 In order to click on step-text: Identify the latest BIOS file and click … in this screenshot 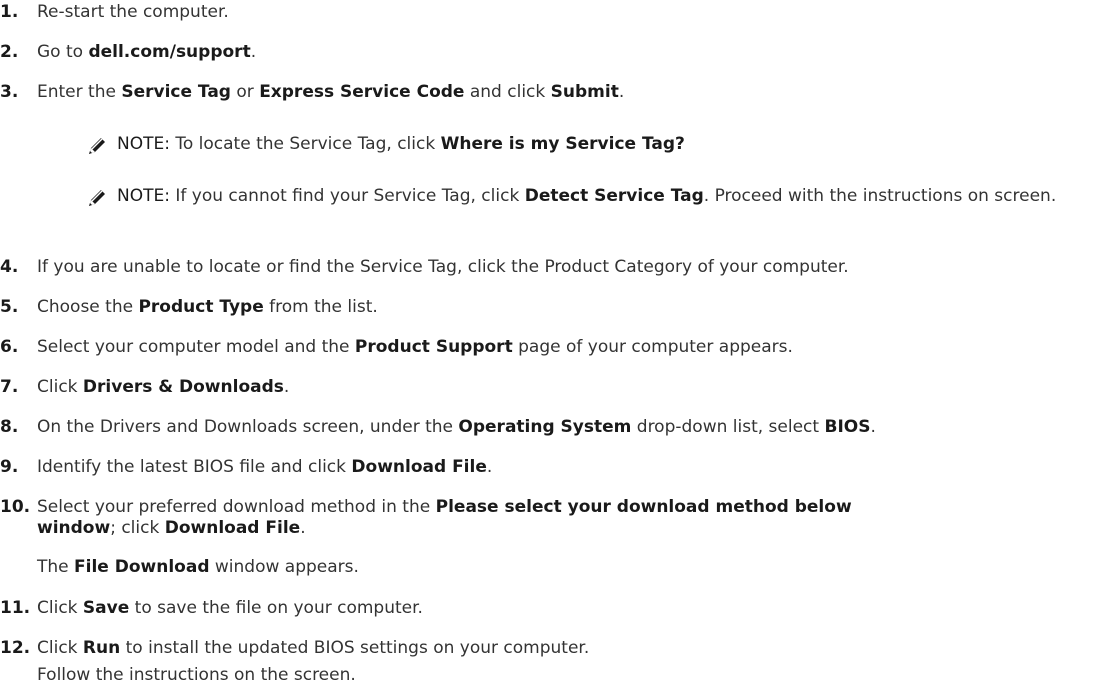, I will do `click(265, 467)`.